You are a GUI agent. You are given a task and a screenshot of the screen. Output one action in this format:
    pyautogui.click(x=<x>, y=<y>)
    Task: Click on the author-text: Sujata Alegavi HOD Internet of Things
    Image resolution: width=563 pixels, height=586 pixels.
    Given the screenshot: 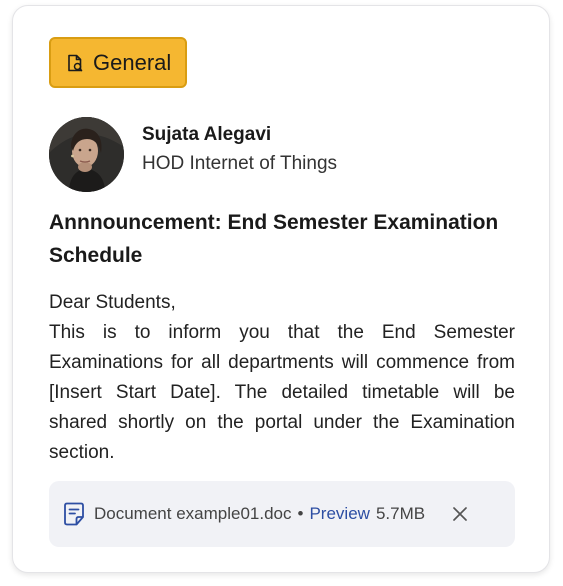 What is the action you would take?
    pyautogui.click(x=239, y=149)
    